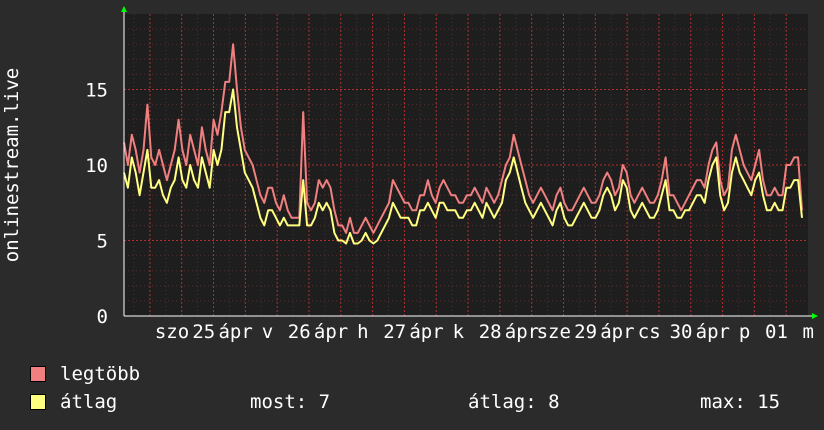 The image size is (824, 430). Describe the element at coordinates (815, 316) in the screenshot. I see `x-axis-arrow` at that location.